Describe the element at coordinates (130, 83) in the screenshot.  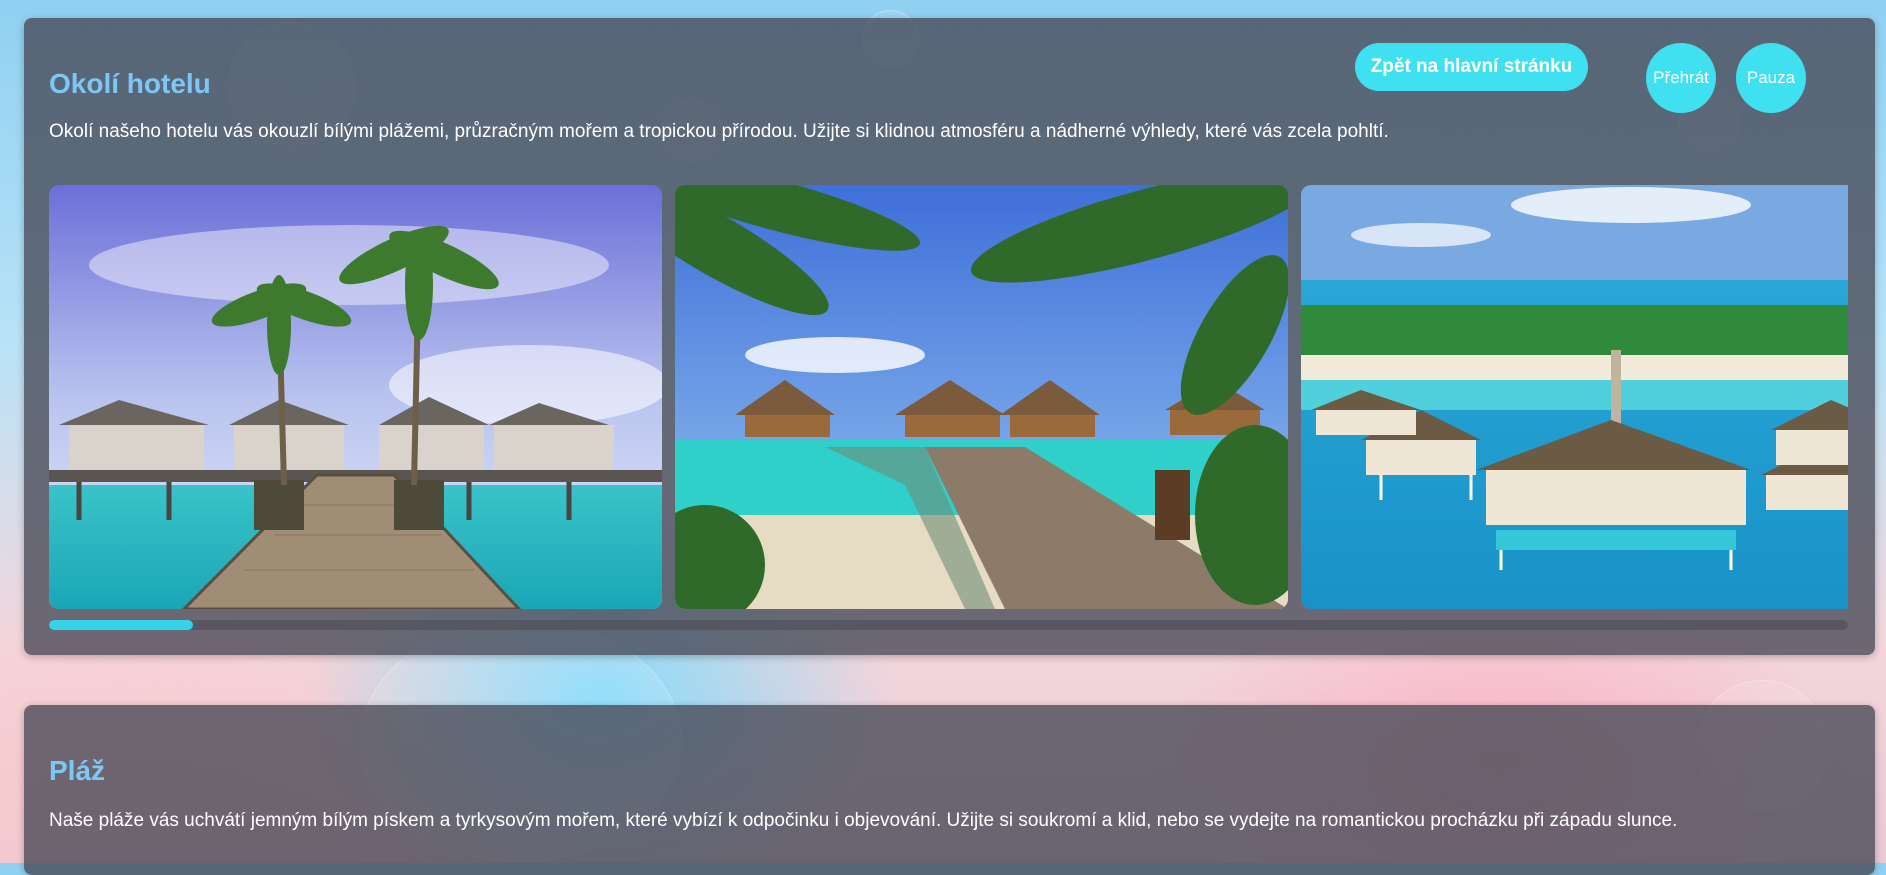
I see `section-title: Okolí hotelu` at that location.